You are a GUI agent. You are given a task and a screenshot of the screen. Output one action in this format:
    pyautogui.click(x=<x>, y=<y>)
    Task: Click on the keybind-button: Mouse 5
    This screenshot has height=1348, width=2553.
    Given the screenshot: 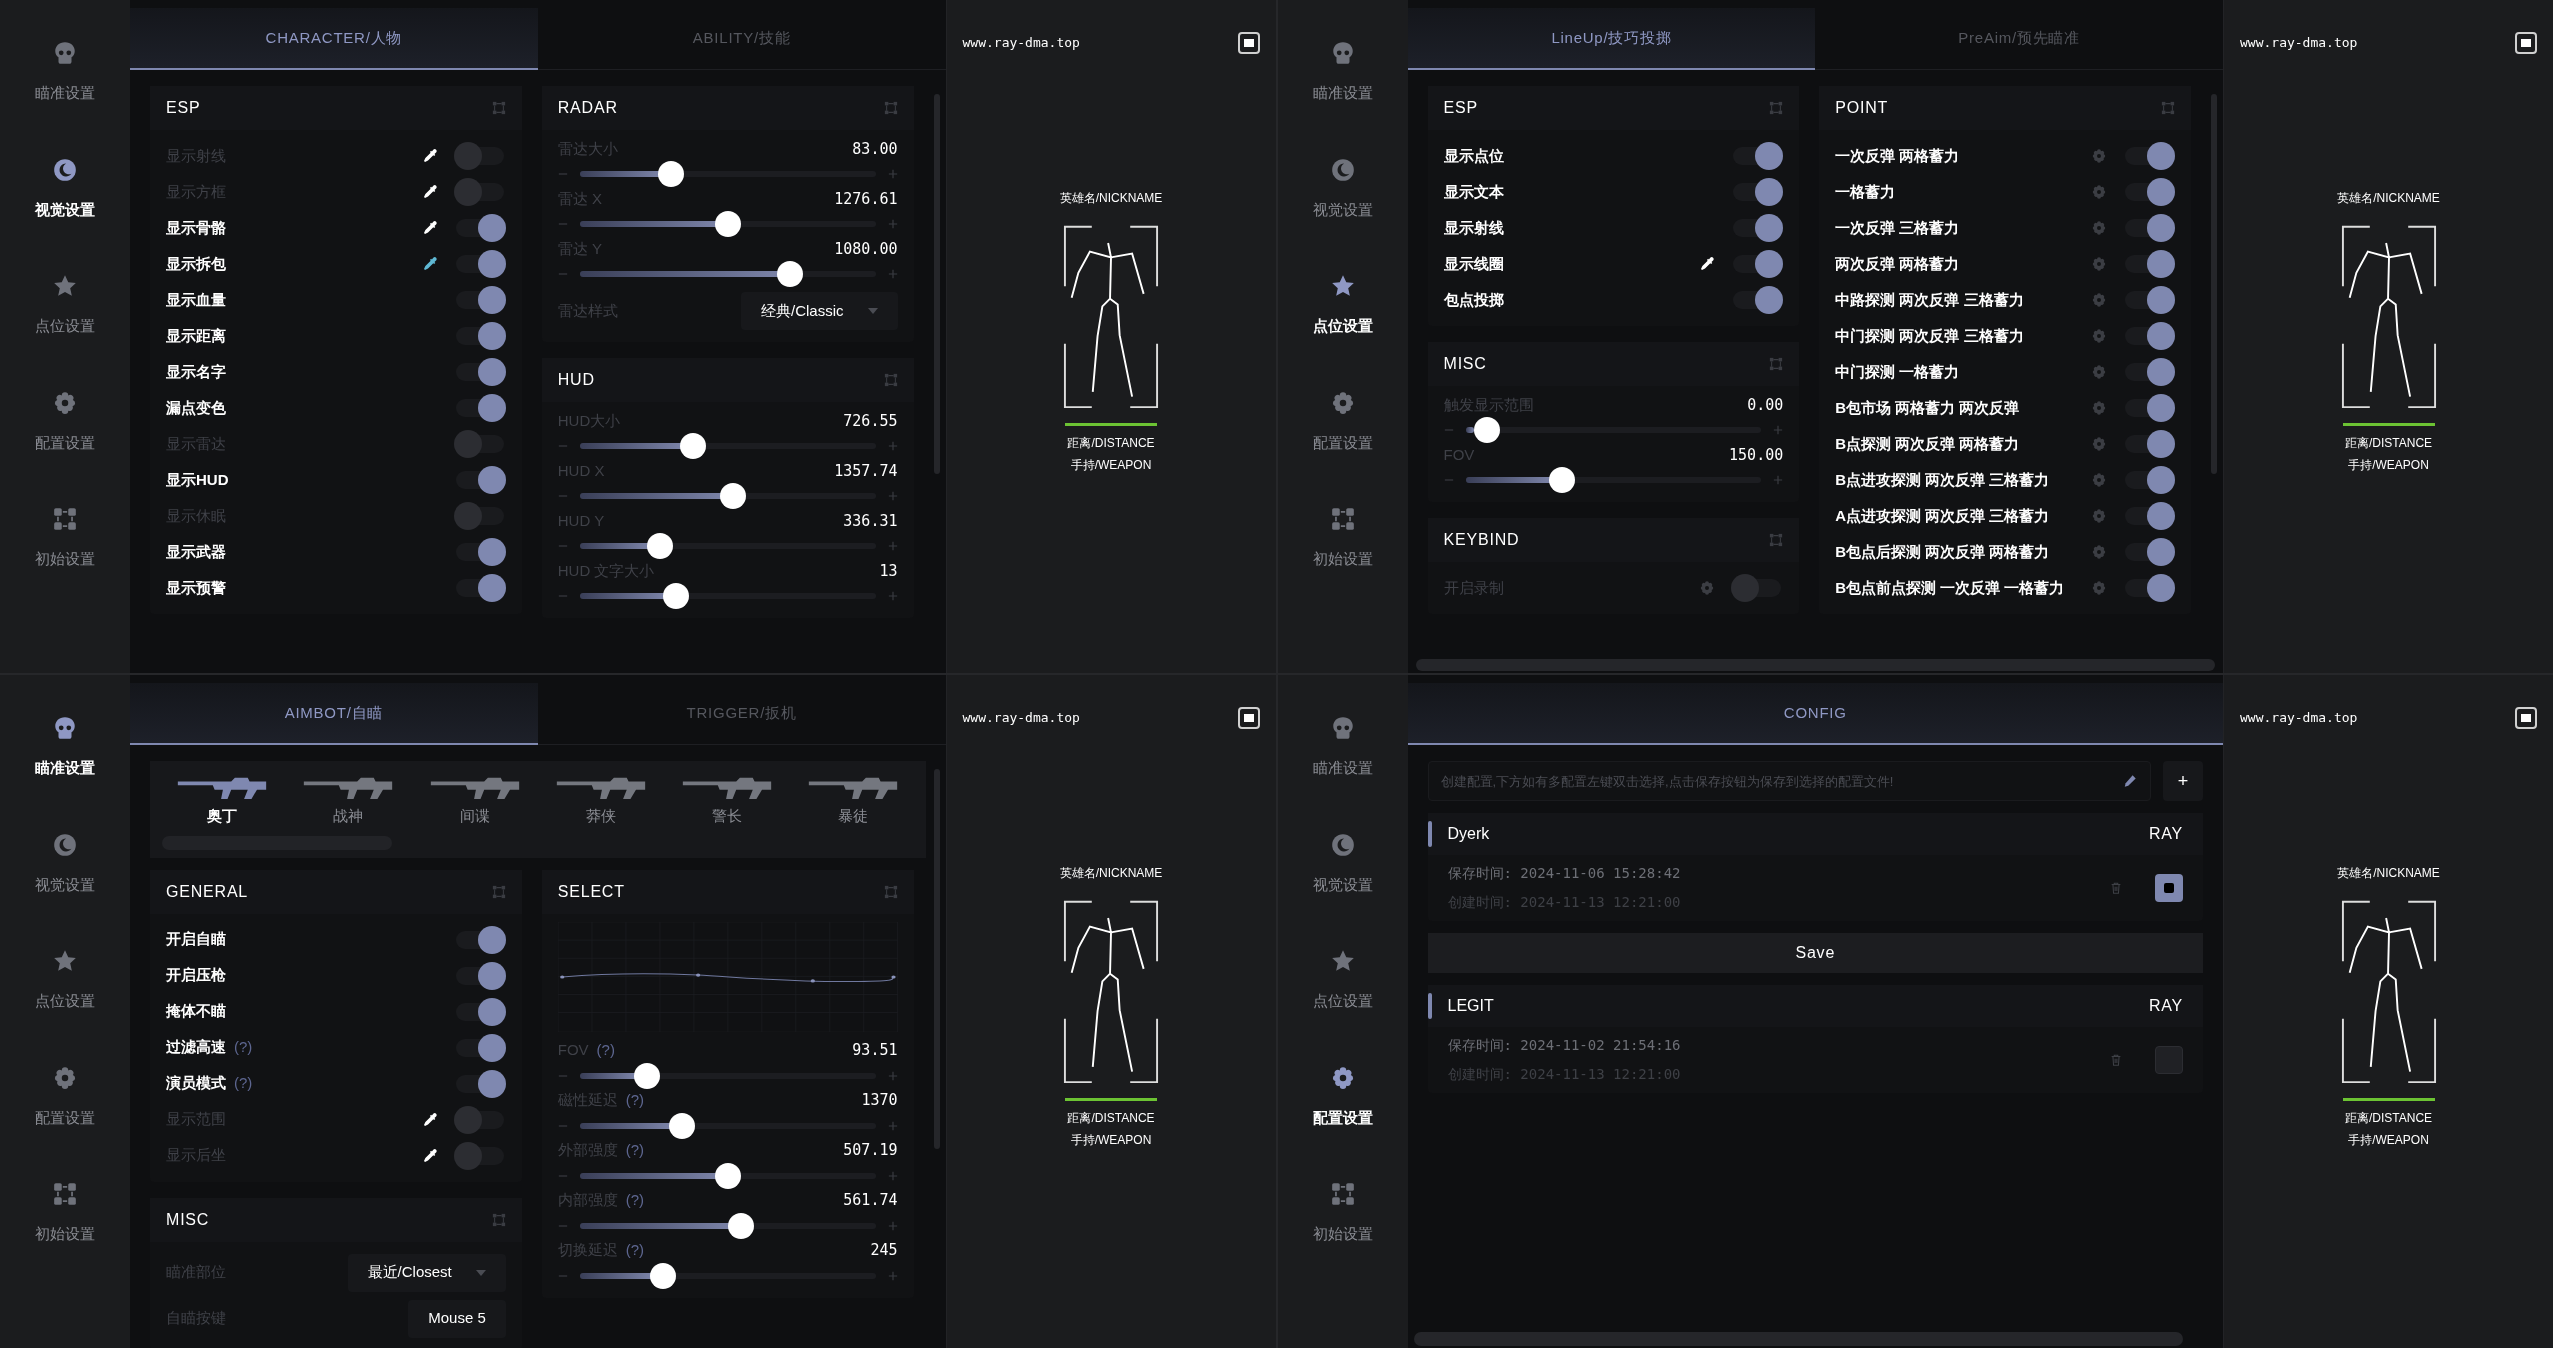 What is the action you would take?
    pyautogui.click(x=457, y=1318)
    